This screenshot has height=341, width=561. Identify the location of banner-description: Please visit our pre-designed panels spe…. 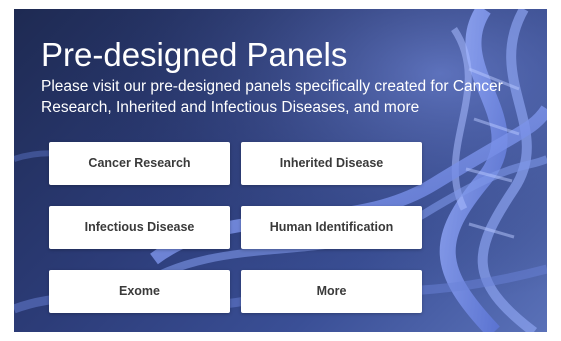
(272, 97).